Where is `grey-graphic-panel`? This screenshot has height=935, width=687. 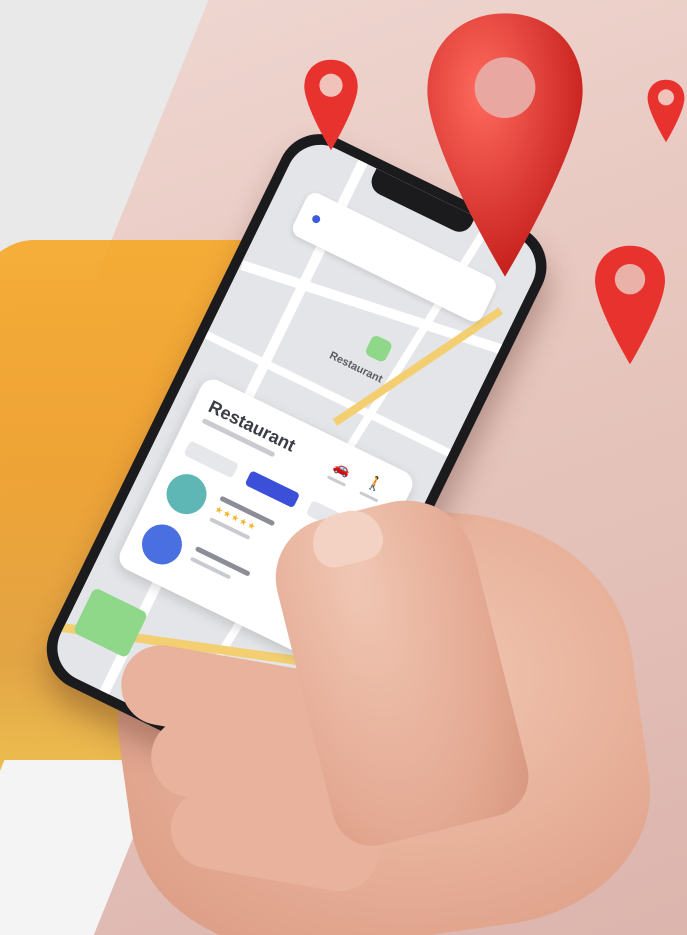 grey-graphic-panel is located at coordinates (112, 140).